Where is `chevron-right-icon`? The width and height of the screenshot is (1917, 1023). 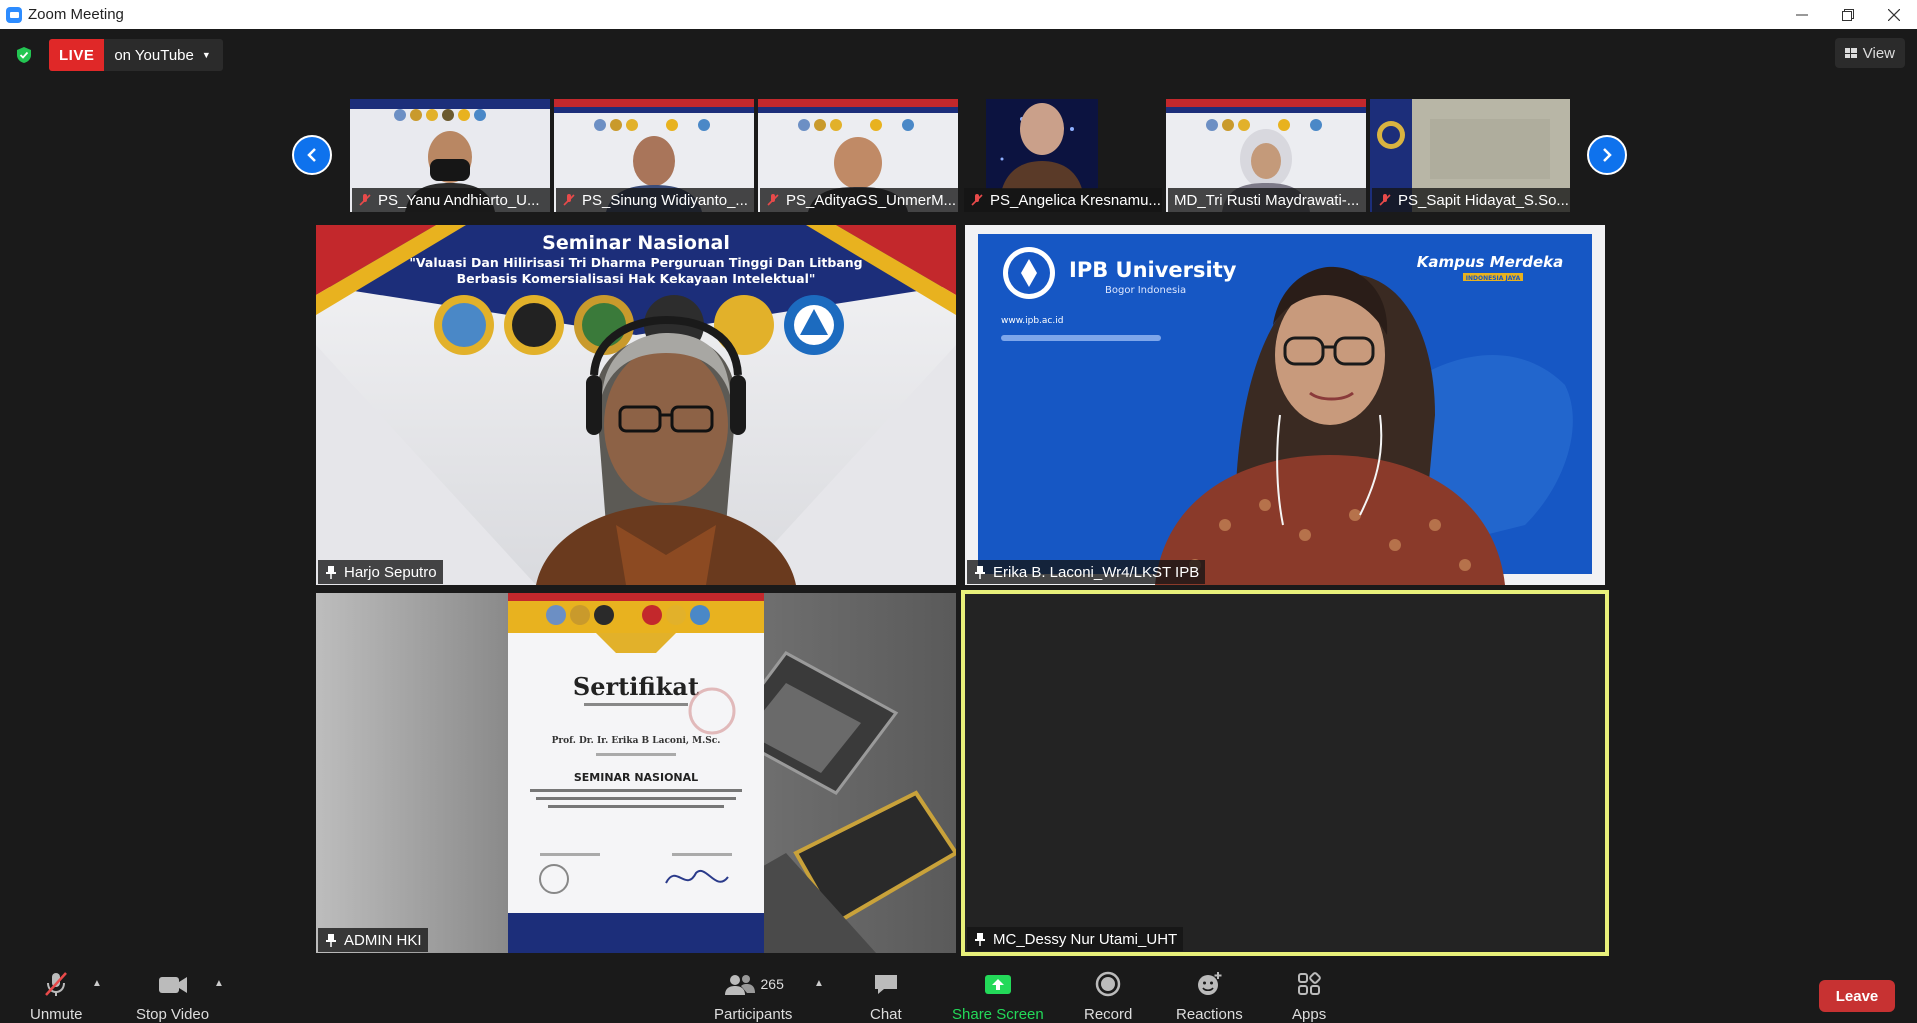 chevron-right-icon is located at coordinates (1607, 155).